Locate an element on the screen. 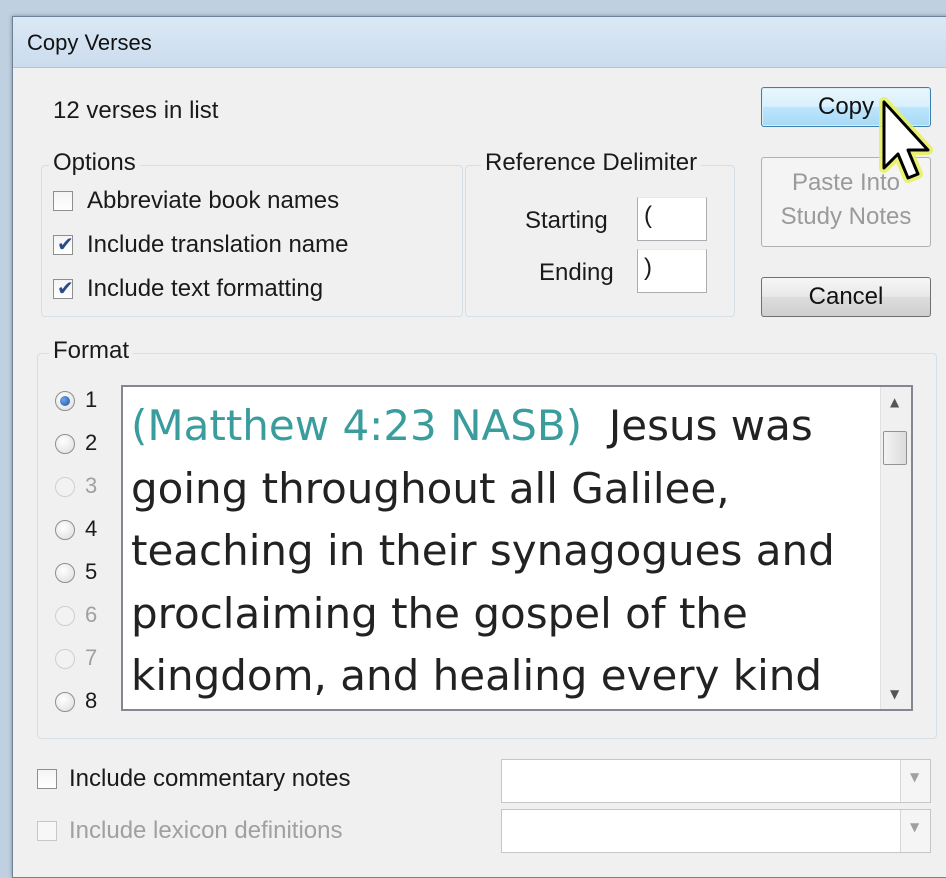 The height and width of the screenshot is (878, 946). include-translation-name-label: Include translation name is located at coordinates (218, 244).